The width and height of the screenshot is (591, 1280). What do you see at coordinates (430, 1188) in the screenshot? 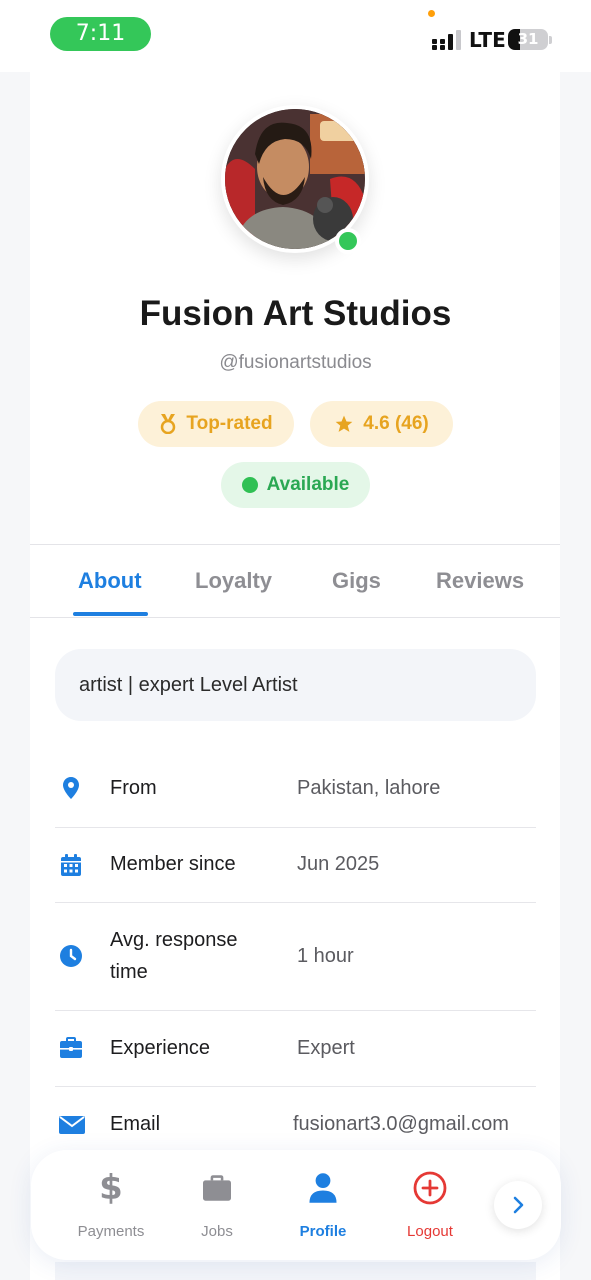
I see `logout-plus-icon` at bounding box center [430, 1188].